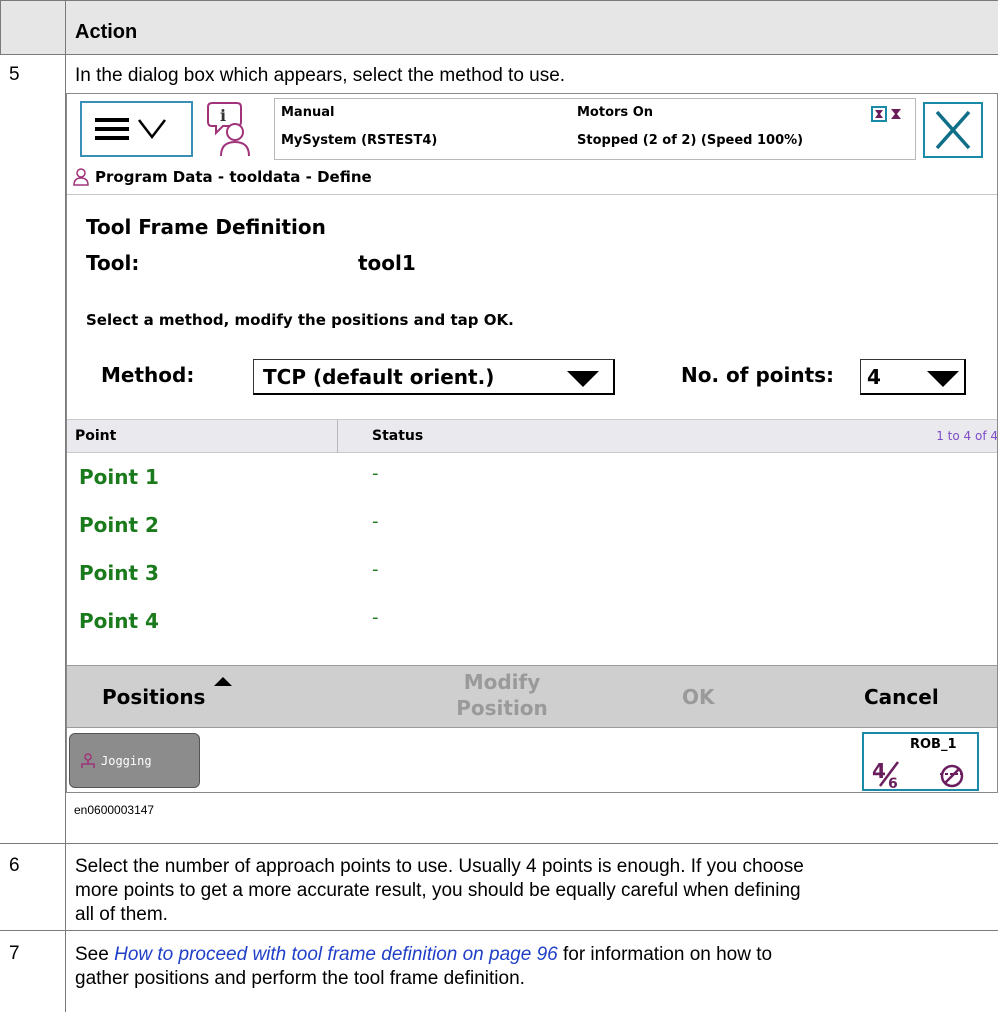 This screenshot has height=1012, width=998. Describe the element at coordinates (223, 115) in the screenshot. I see `svg-text: i` at that location.